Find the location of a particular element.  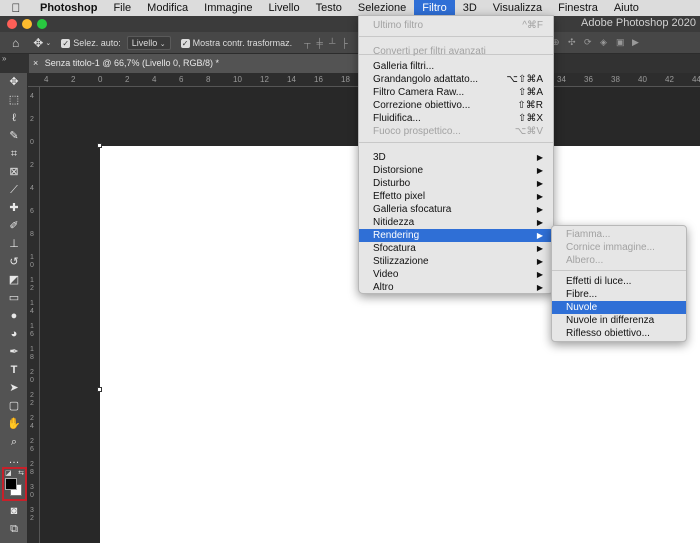

hand-icon: ✋ is located at coordinates (14, 424).